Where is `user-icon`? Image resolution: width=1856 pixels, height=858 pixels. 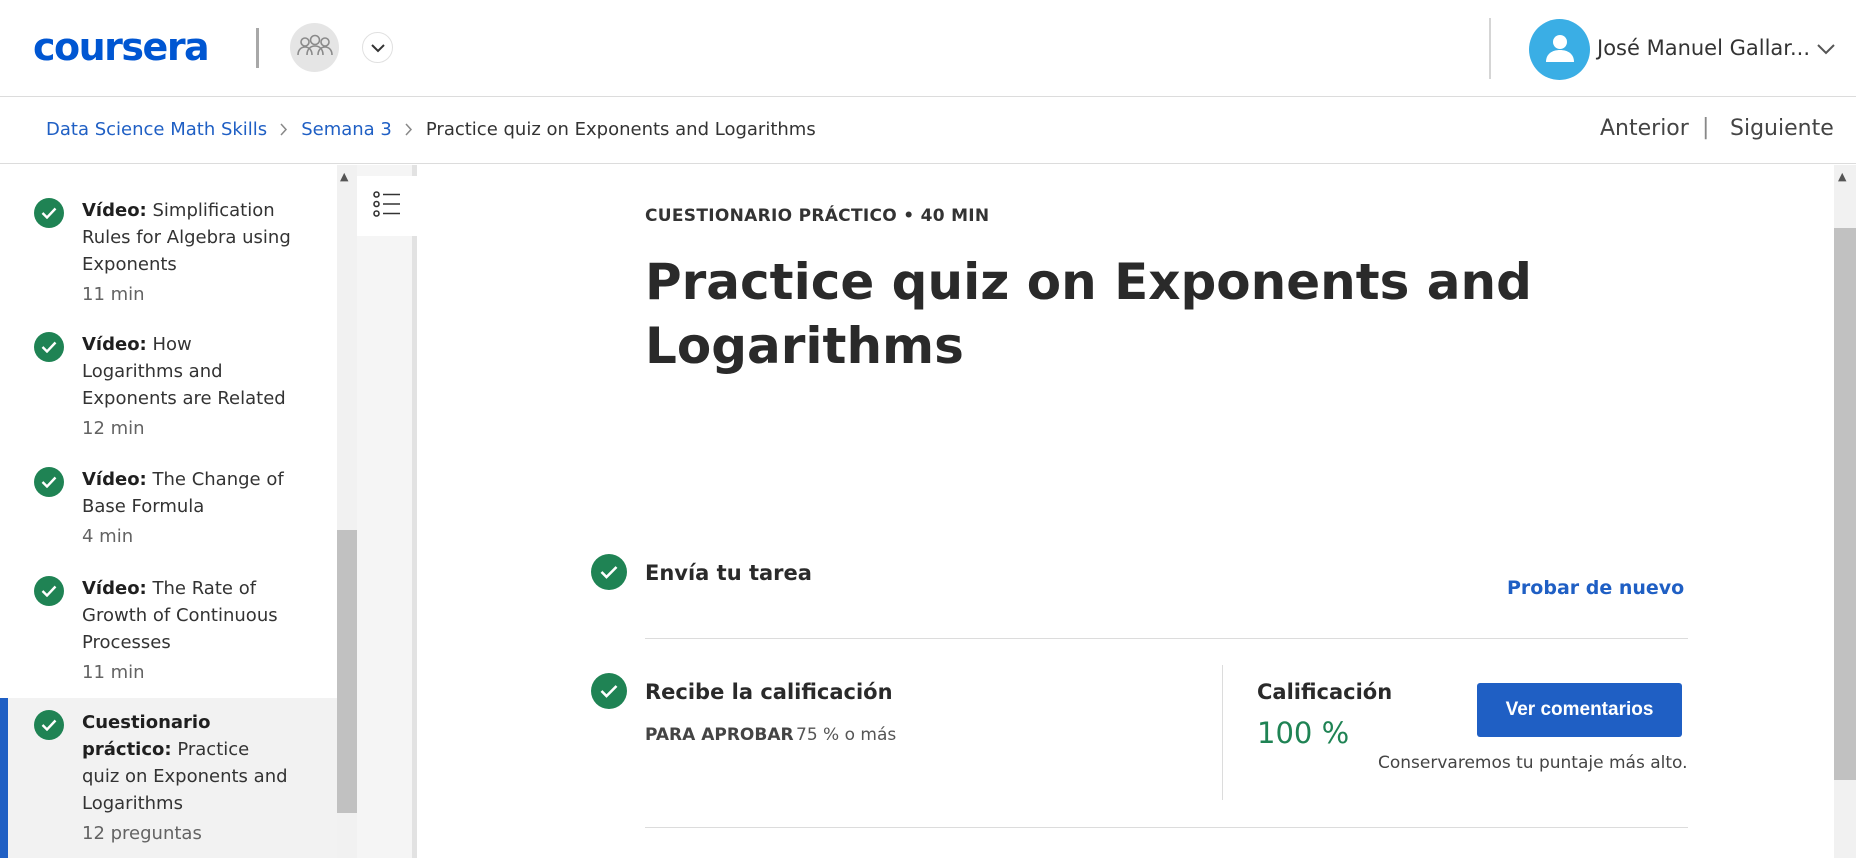 user-icon is located at coordinates (1560, 50).